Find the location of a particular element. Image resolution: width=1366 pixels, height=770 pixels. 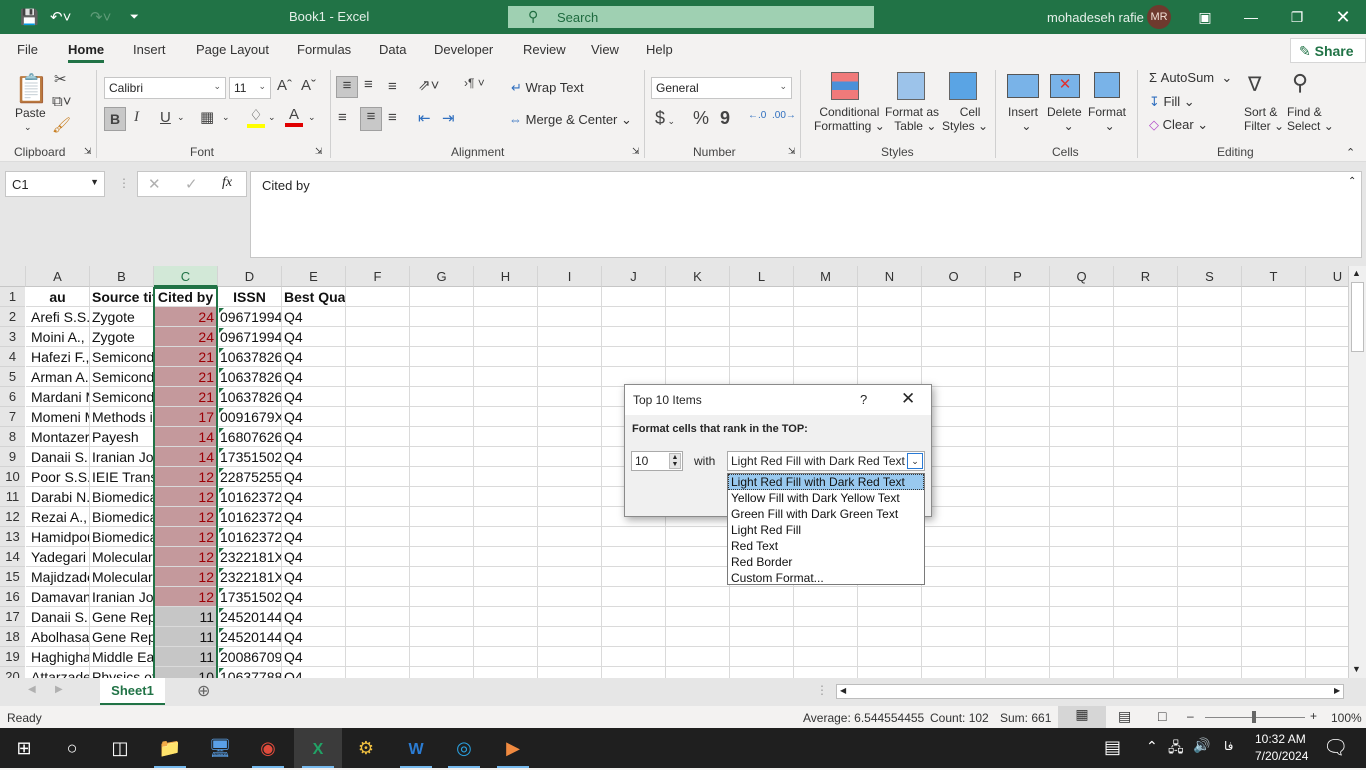

cell-styles-icon is located at coordinates (963, 86).